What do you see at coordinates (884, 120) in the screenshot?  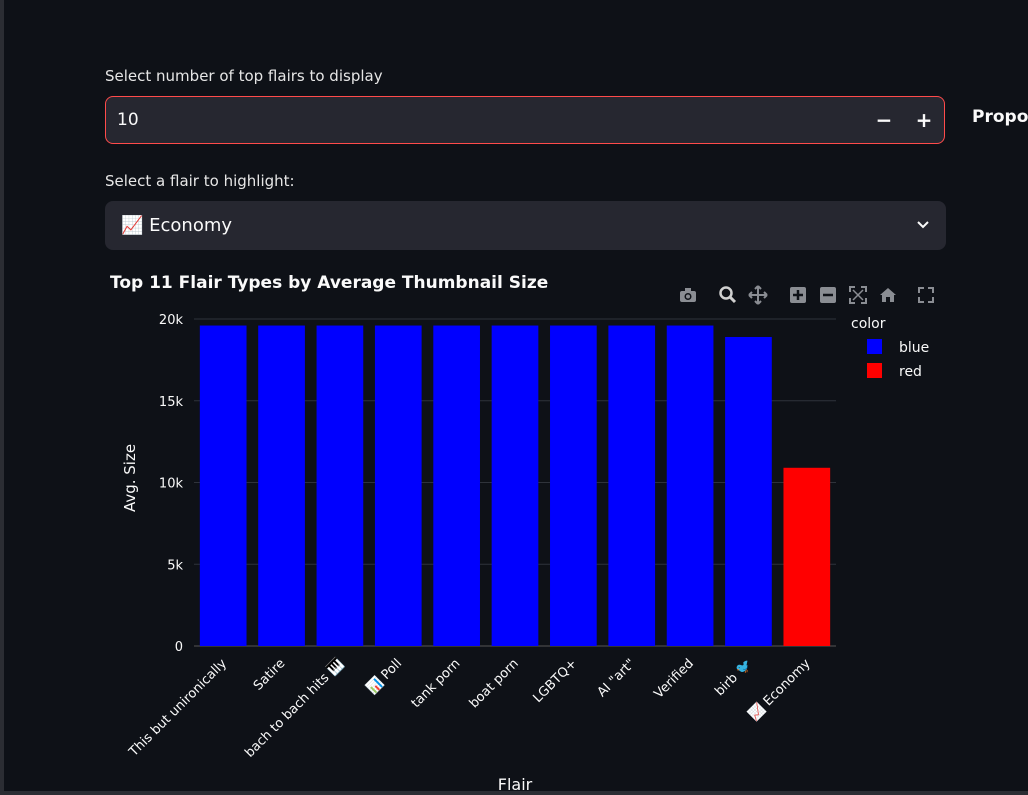 I see `decrement-button: −` at bounding box center [884, 120].